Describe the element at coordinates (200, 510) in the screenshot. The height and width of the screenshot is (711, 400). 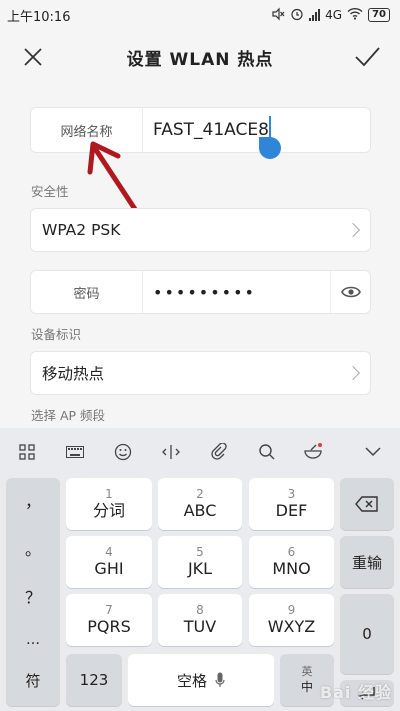
I see `key-letters: ABC` at that location.